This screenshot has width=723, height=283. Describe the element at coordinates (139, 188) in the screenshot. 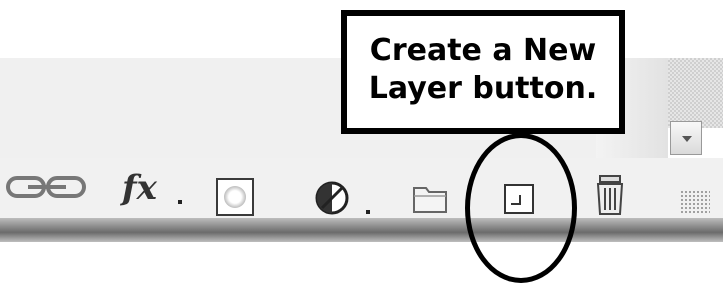

I see `fx-icon: fx` at that location.